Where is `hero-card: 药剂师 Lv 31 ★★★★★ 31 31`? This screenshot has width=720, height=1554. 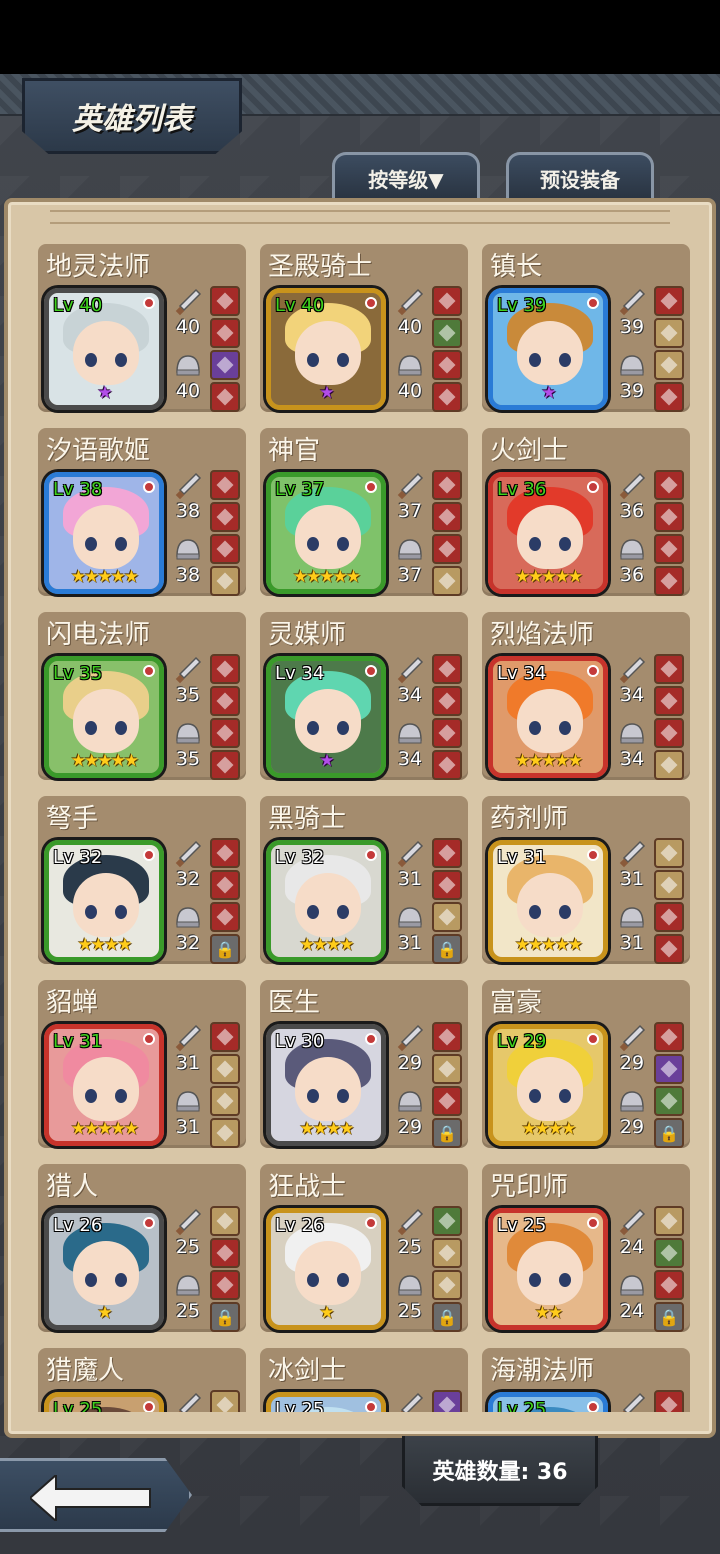 hero-card: 药剂师 Lv 31 ★★★★★ 31 31 is located at coordinates (586, 880).